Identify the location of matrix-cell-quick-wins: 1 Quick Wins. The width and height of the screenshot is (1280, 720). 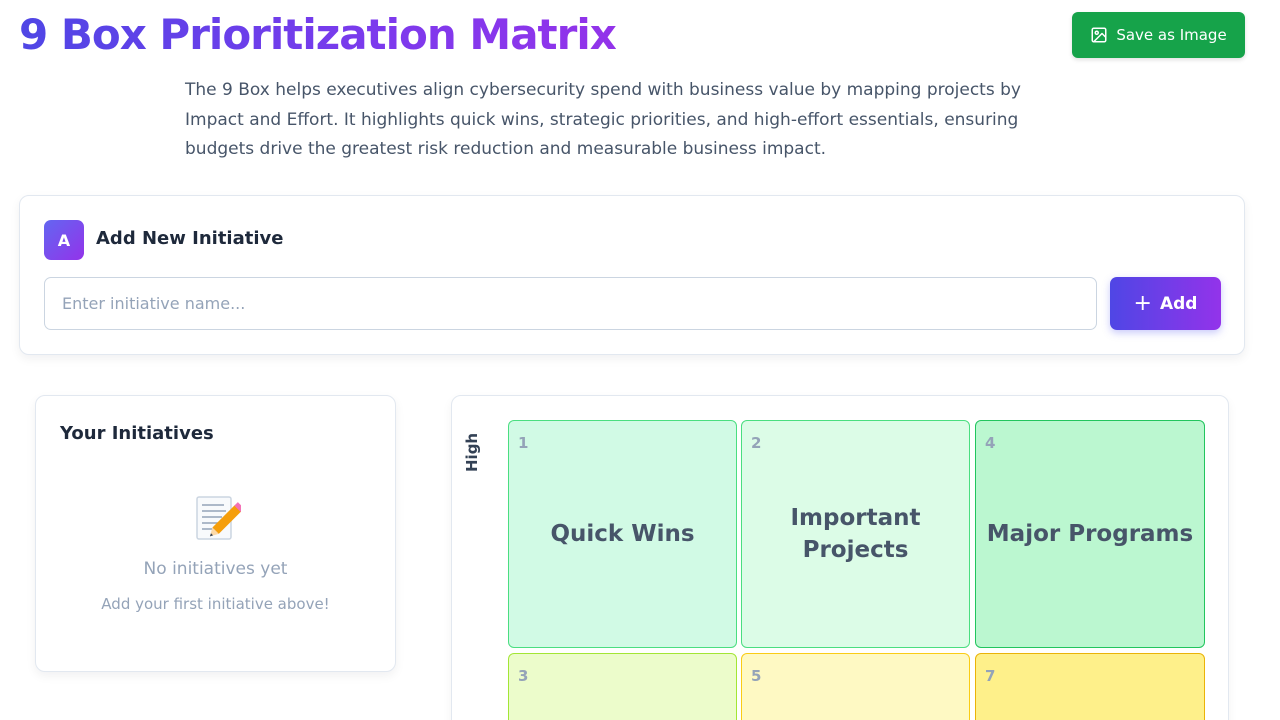
(622, 534).